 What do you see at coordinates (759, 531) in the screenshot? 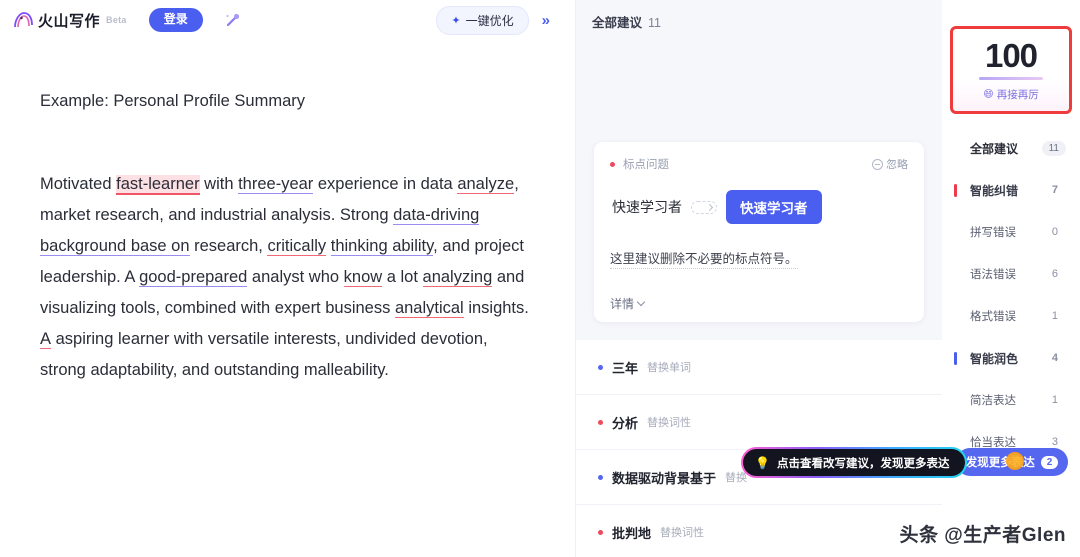
I see `list-item: 批判地 替换词性` at bounding box center [759, 531].